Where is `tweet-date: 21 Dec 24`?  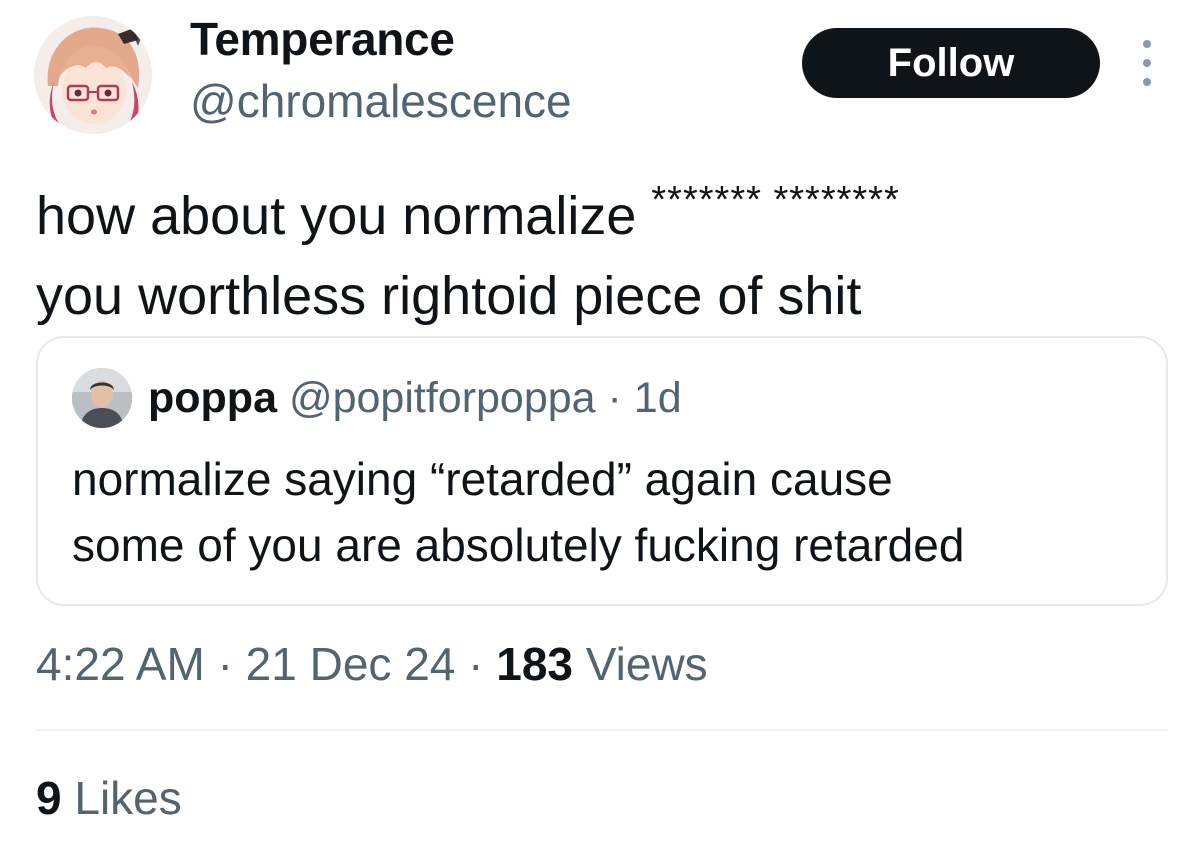 tweet-date: 21 Dec 24 is located at coordinates (351, 664).